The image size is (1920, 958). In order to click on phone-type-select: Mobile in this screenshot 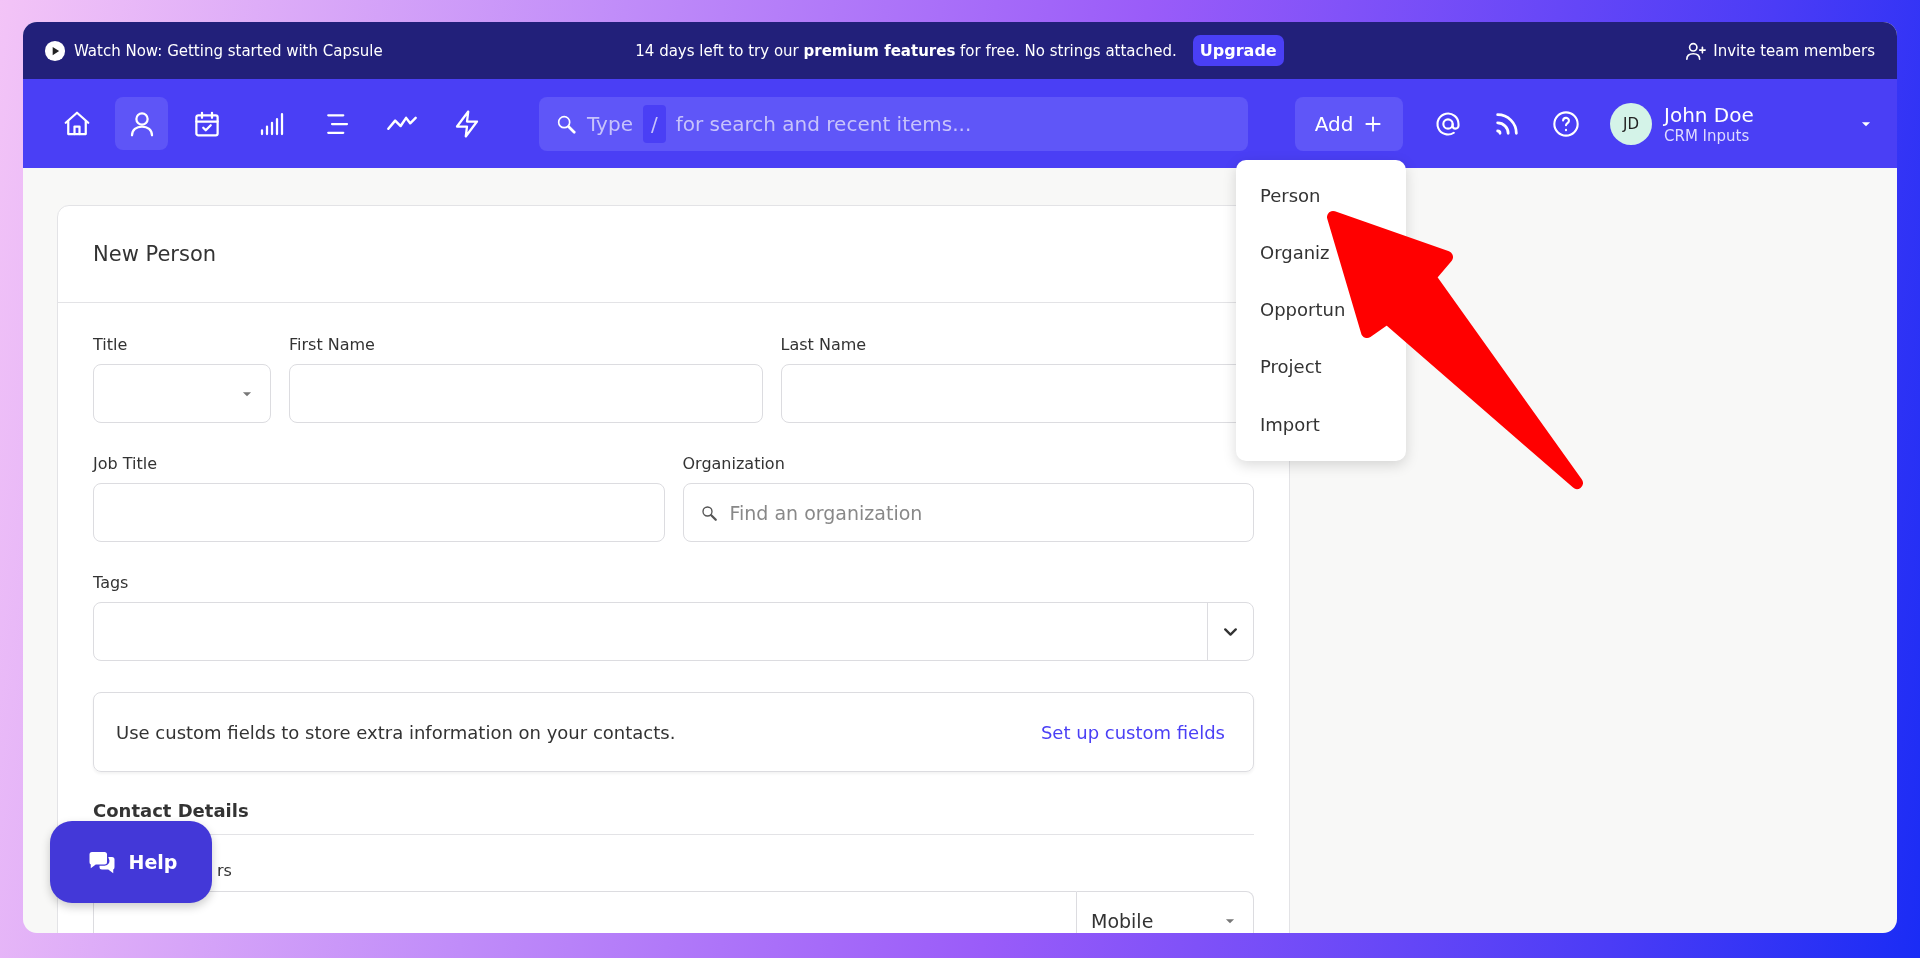, I will do `click(1165, 912)`.